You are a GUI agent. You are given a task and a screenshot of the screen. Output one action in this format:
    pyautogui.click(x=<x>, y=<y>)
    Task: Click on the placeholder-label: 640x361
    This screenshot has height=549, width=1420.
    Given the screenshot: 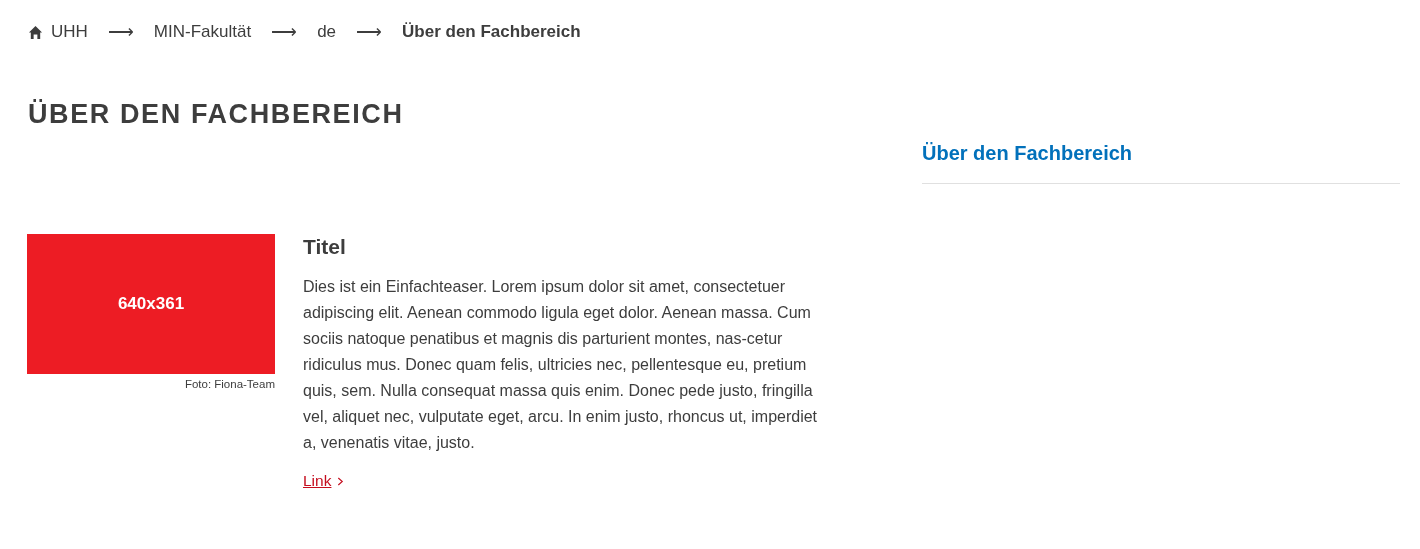 What is the action you would take?
    pyautogui.click(x=151, y=304)
    